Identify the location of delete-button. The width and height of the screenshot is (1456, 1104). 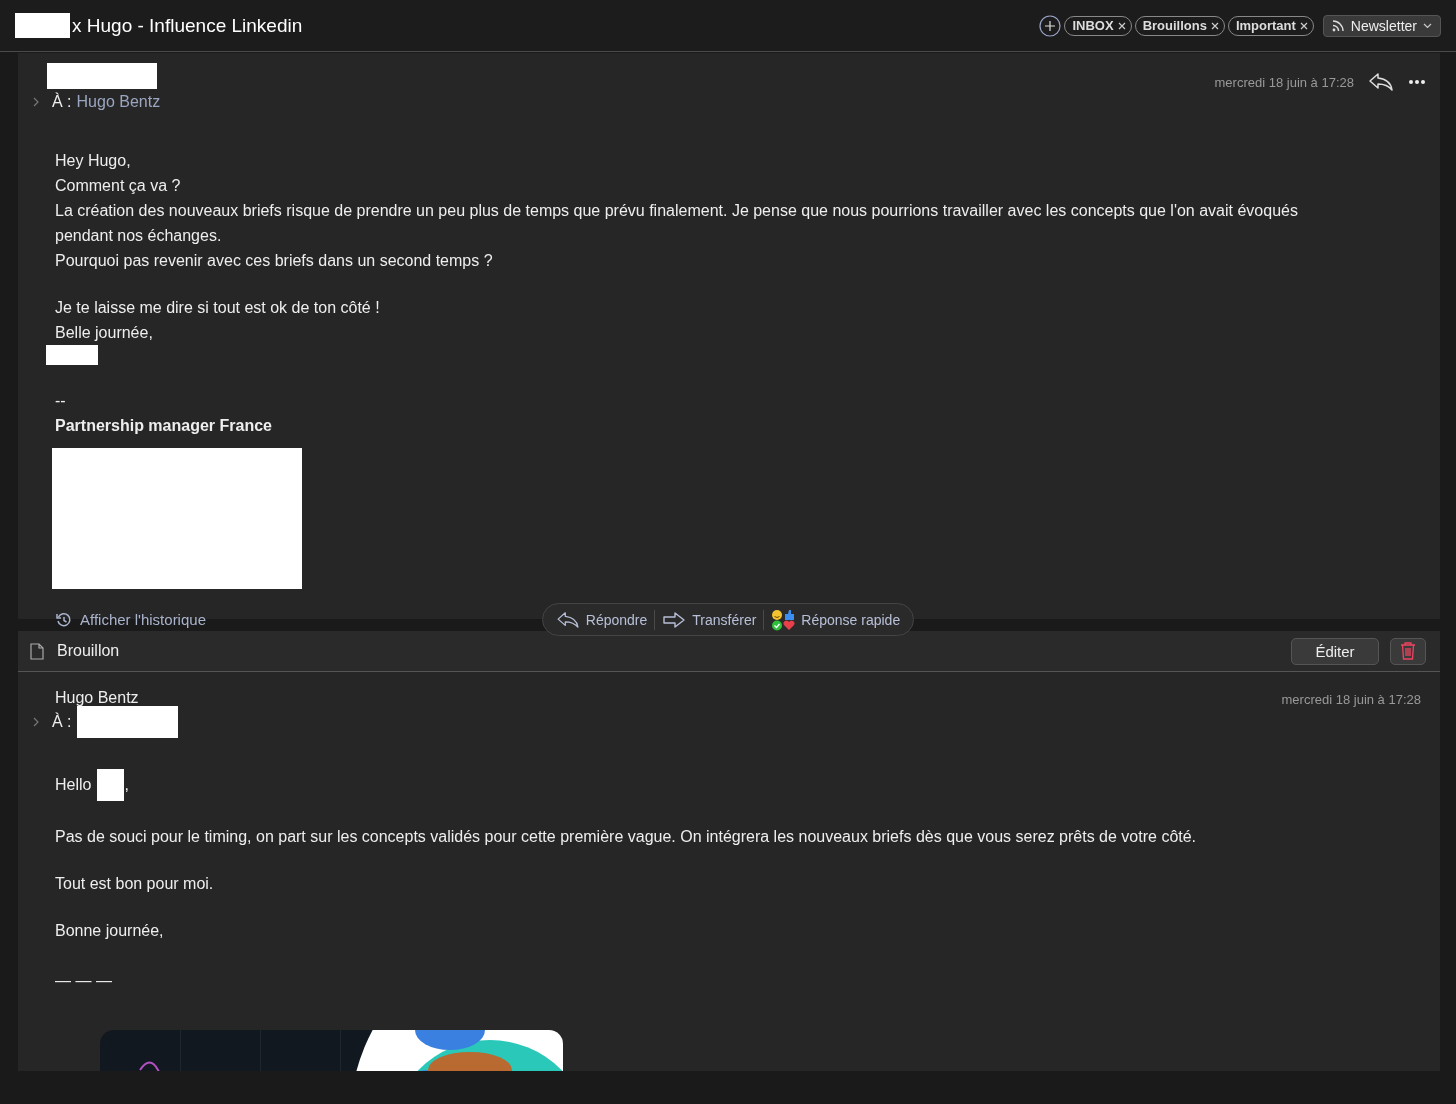
(1408, 651).